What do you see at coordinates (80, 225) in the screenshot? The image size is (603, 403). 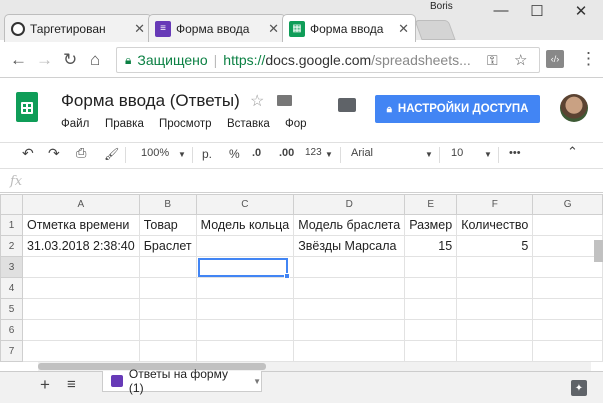 I see `cell: Отметка времени` at bounding box center [80, 225].